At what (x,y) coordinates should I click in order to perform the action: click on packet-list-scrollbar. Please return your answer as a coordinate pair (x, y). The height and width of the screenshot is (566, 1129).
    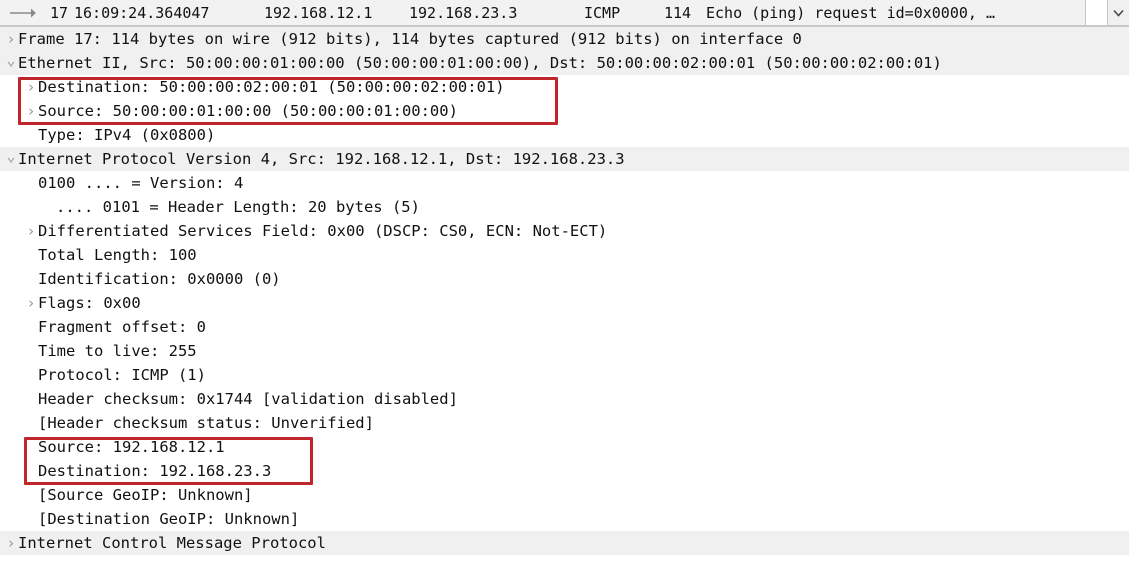
    Looking at the image, I should click on (1107, 12).